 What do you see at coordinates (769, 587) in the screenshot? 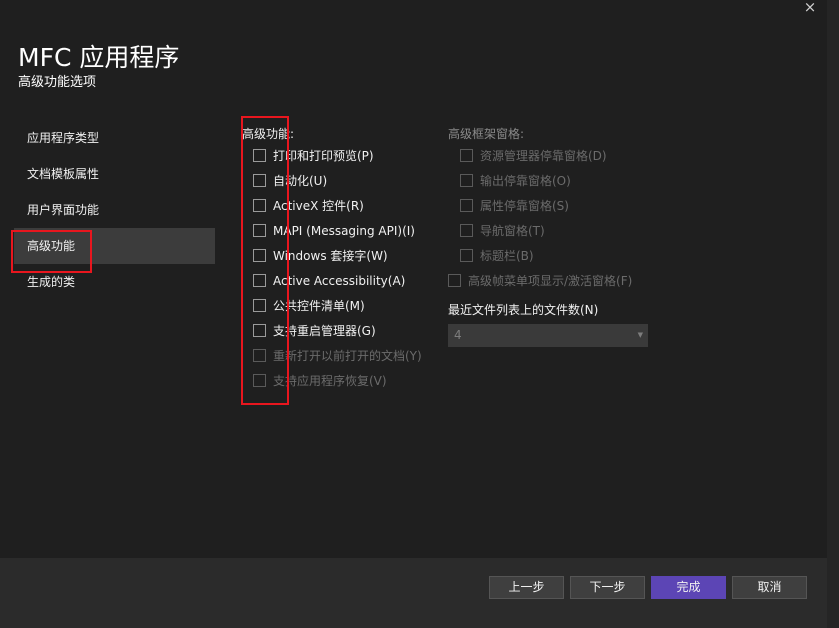
I see `cancel-button: 取消` at bounding box center [769, 587].